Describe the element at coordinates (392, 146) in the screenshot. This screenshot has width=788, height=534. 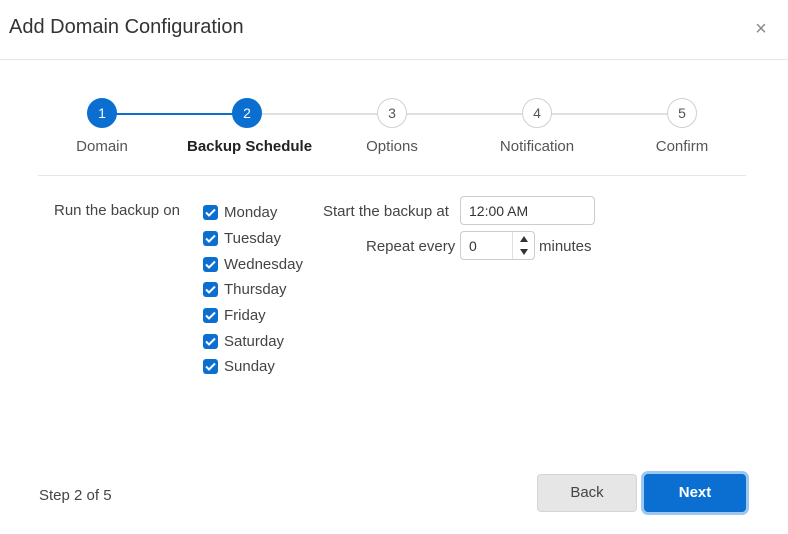
I see `step-label: Options` at that location.